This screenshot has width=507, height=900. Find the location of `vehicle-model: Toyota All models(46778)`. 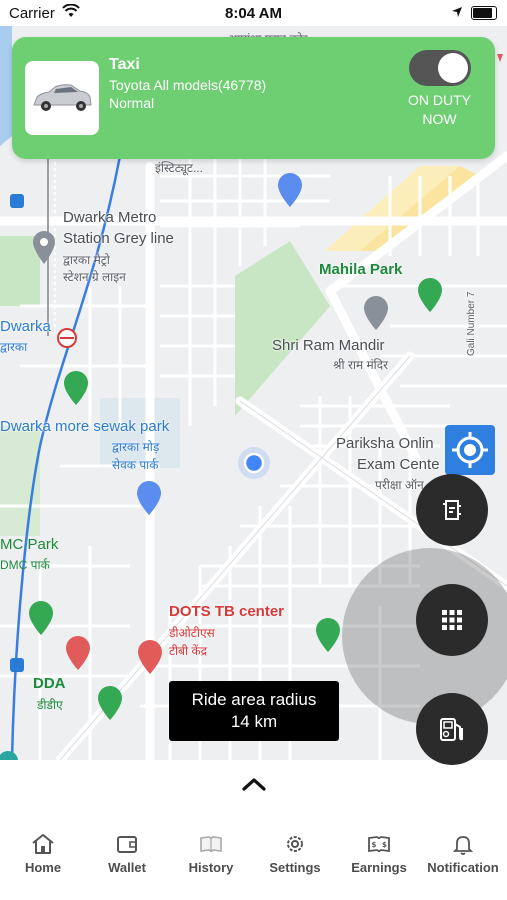

vehicle-model: Toyota All models(46778) is located at coordinates (188, 85).